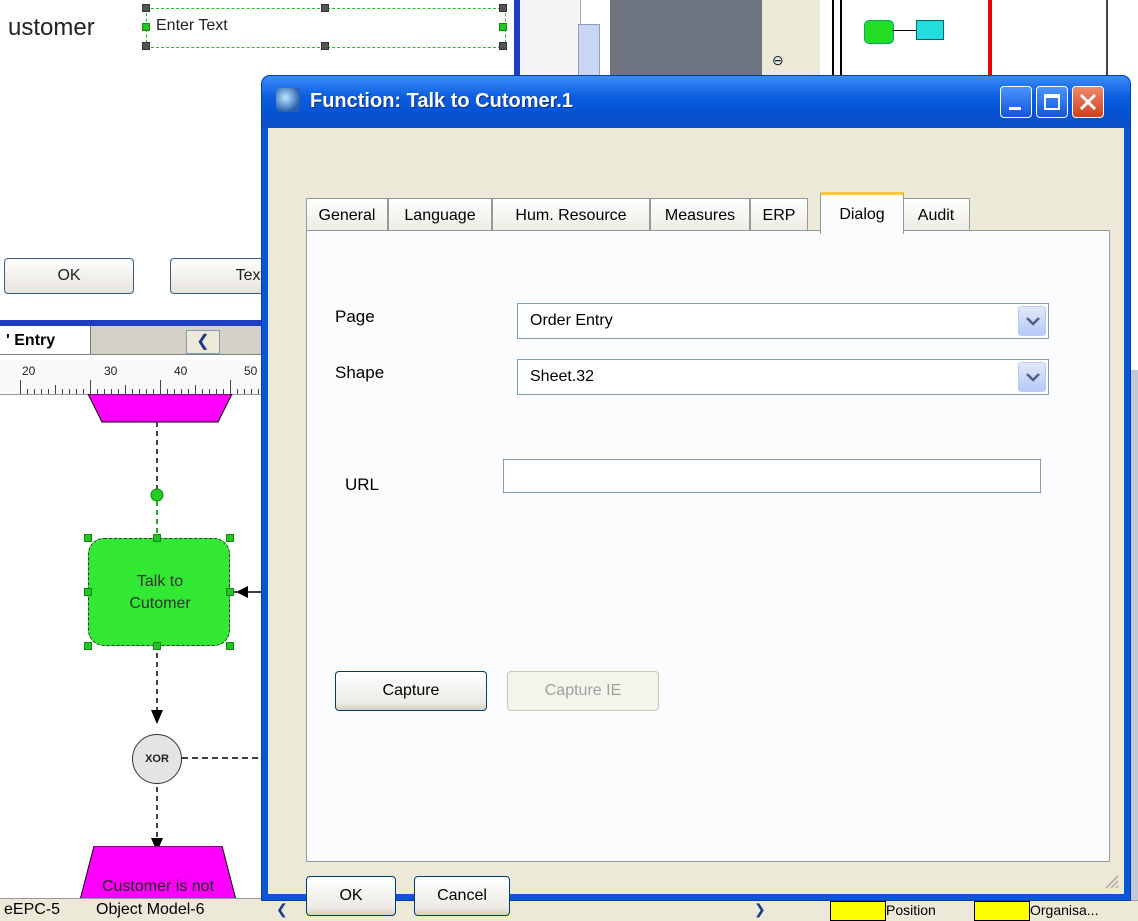 The width and height of the screenshot is (1138, 921). What do you see at coordinates (69, 276) in the screenshot?
I see `ok-button-background: OK` at bounding box center [69, 276].